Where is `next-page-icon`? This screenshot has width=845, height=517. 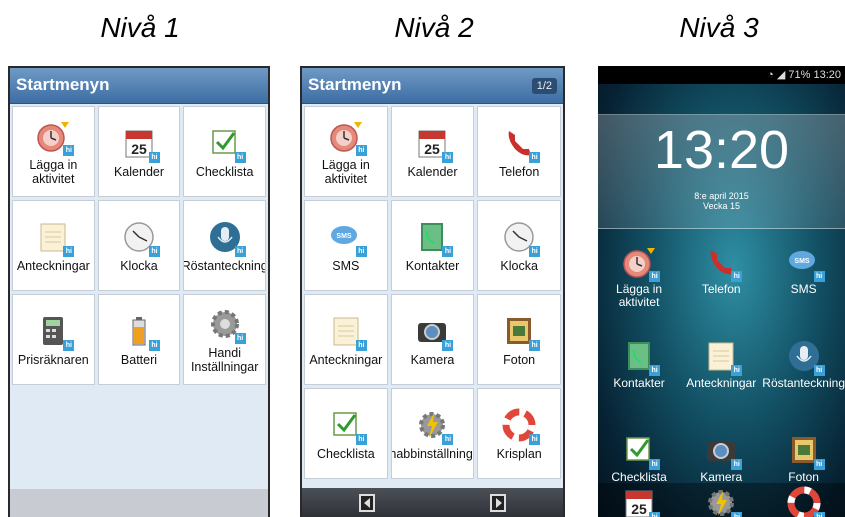 next-page-icon is located at coordinates (497, 502).